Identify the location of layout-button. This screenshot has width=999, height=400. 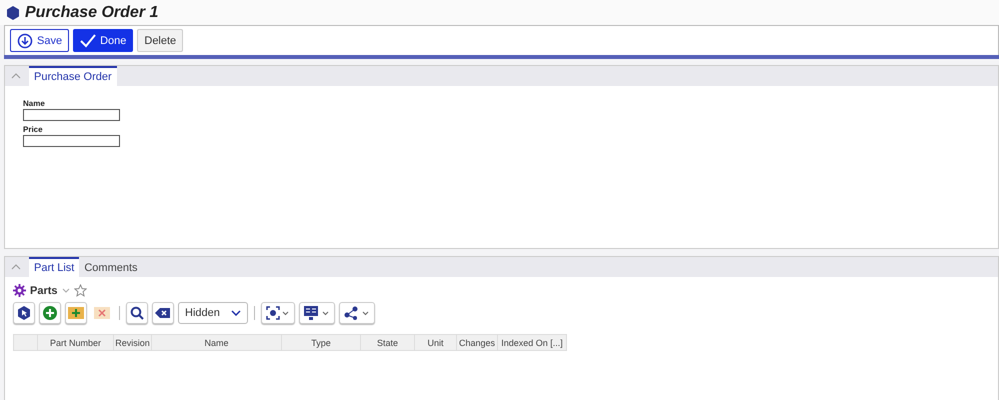
(317, 313).